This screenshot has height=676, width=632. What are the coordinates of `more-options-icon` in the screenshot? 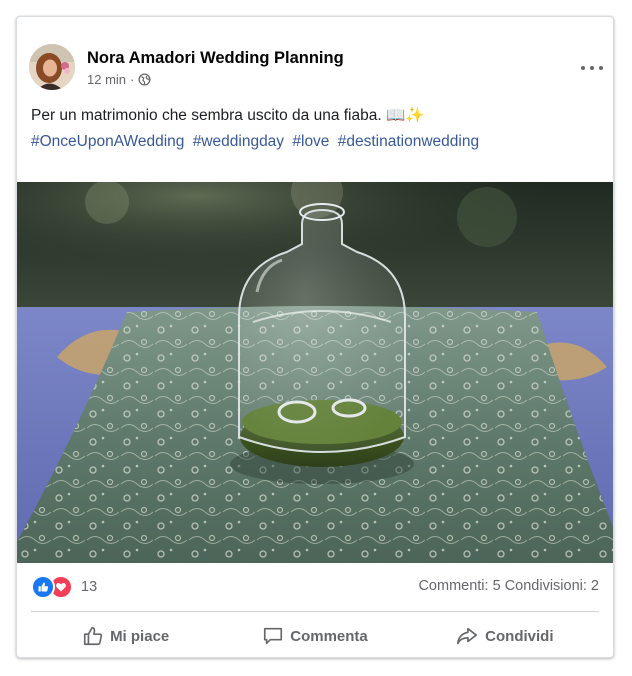 It's located at (592, 68).